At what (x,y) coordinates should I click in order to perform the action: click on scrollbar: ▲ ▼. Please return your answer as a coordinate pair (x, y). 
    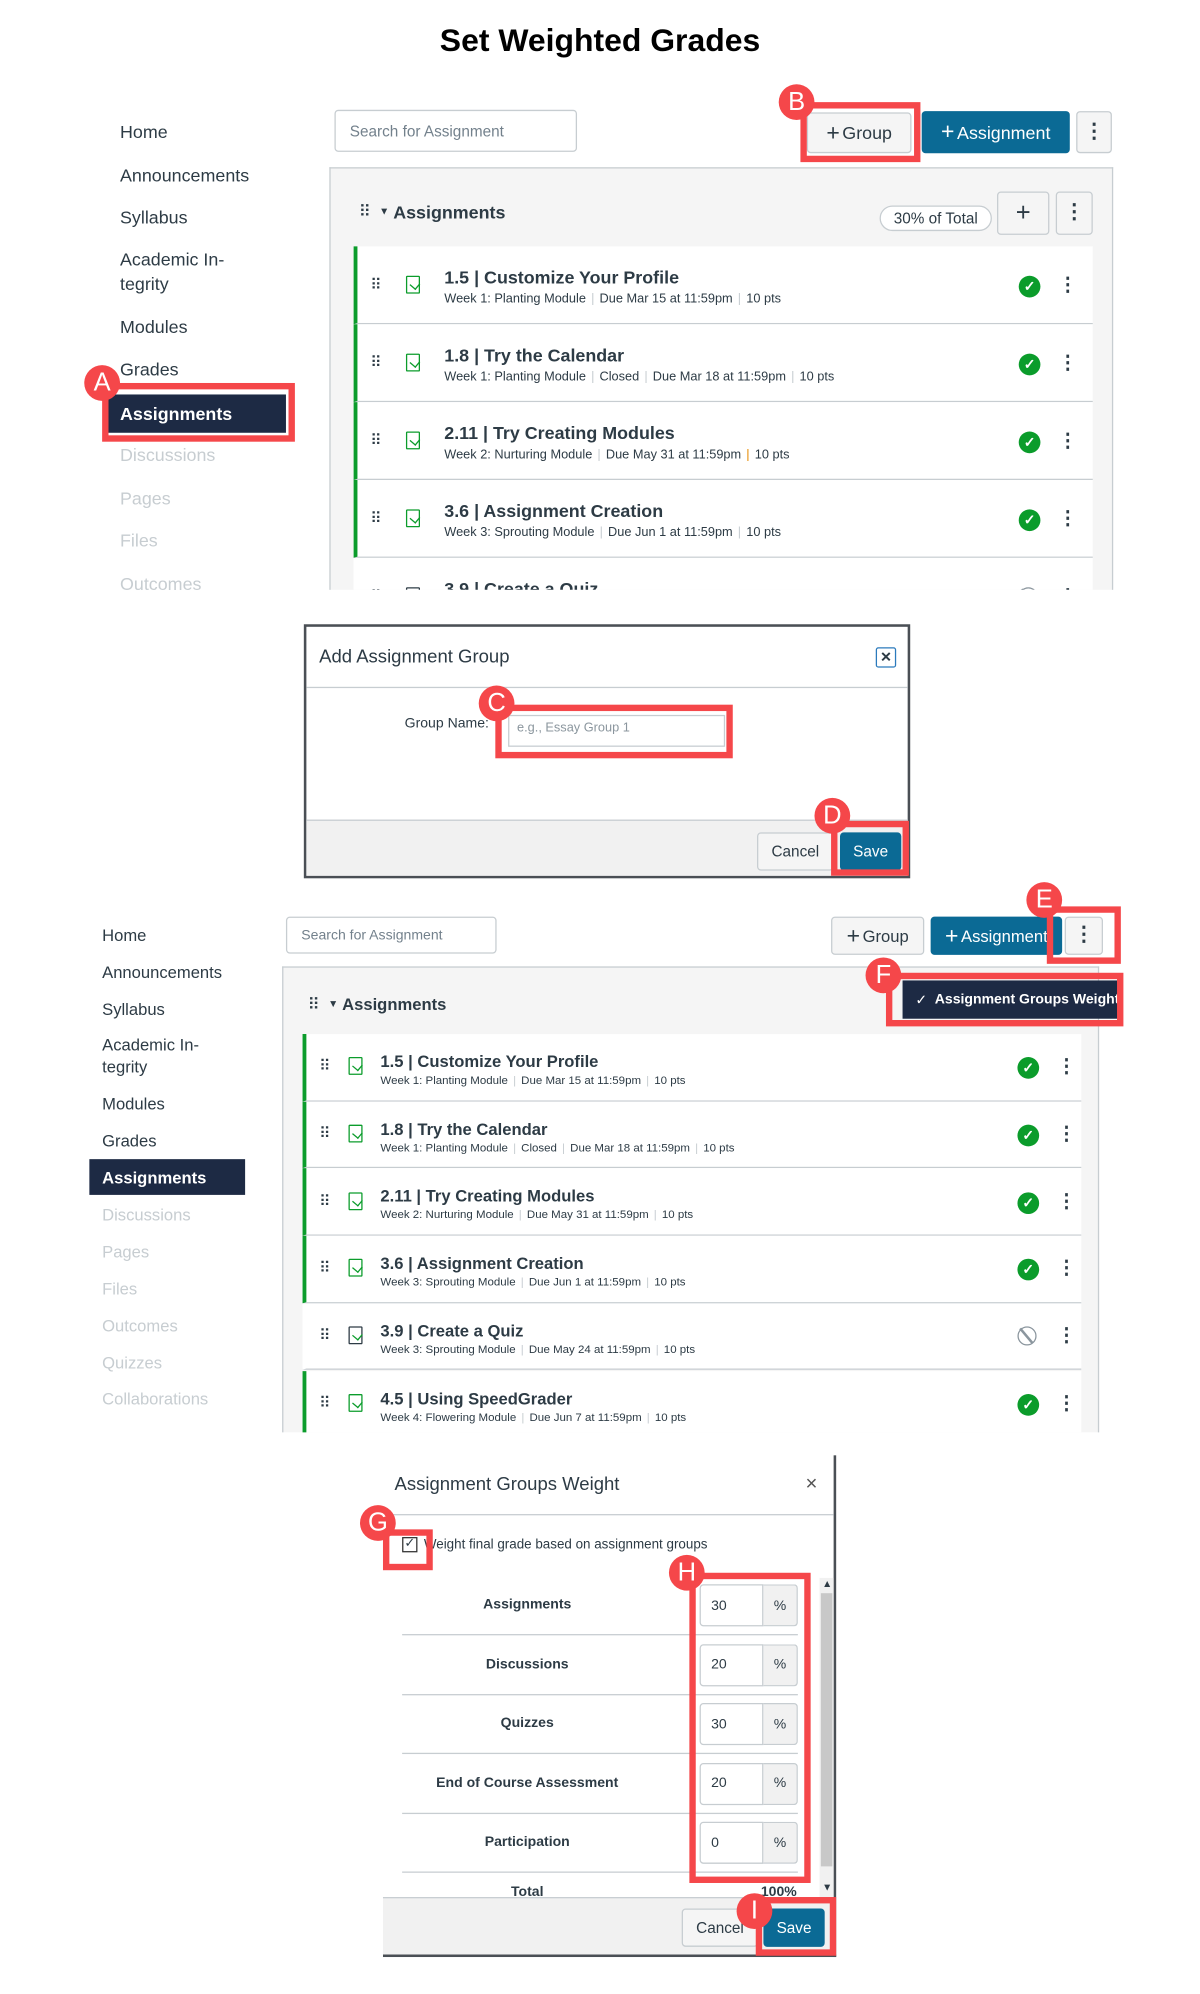
    Looking at the image, I should click on (826, 1737).